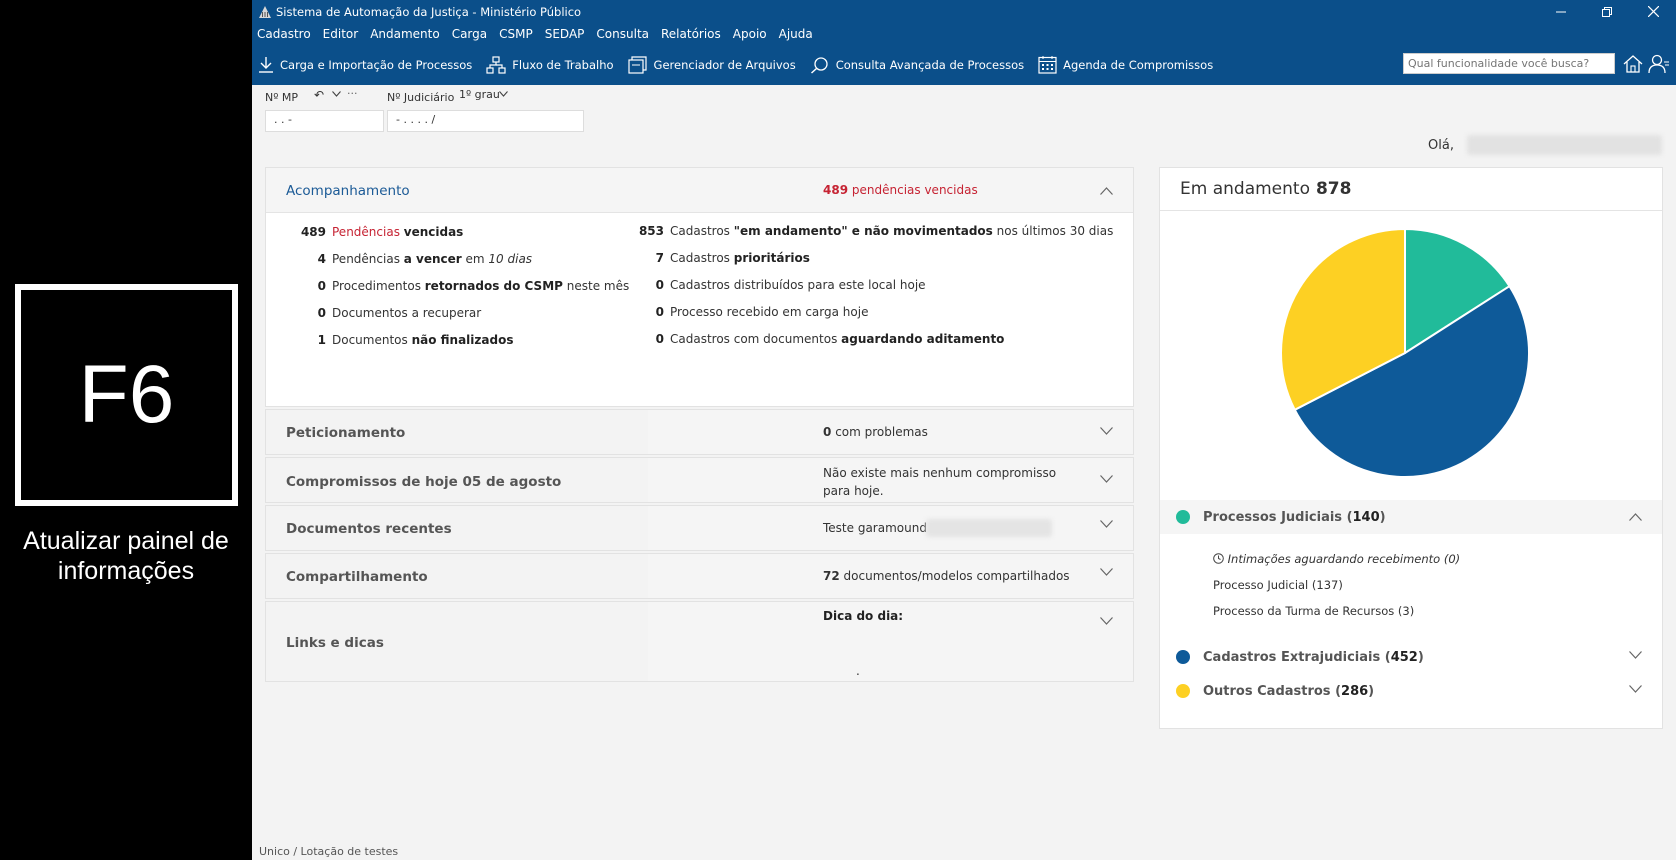  What do you see at coordinates (1509, 63) in the screenshot?
I see `feature-search-input` at bounding box center [1509, 63].